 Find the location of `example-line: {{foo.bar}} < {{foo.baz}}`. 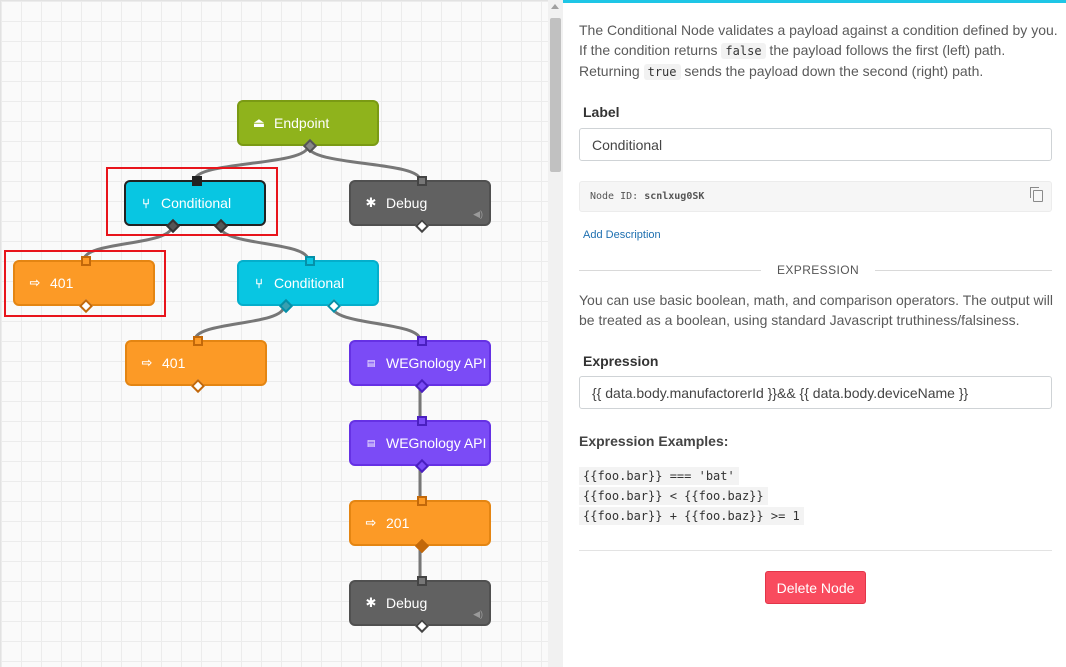

example-line: {{foo.bar}} < {{foo.baz}} is located at coordinates (673, 496).